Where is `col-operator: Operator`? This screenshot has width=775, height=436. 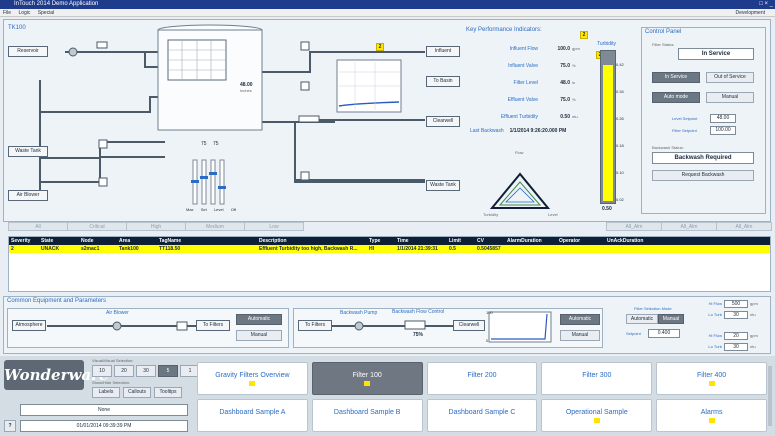
col-operator: Operator is located at coordinates (581, 241).